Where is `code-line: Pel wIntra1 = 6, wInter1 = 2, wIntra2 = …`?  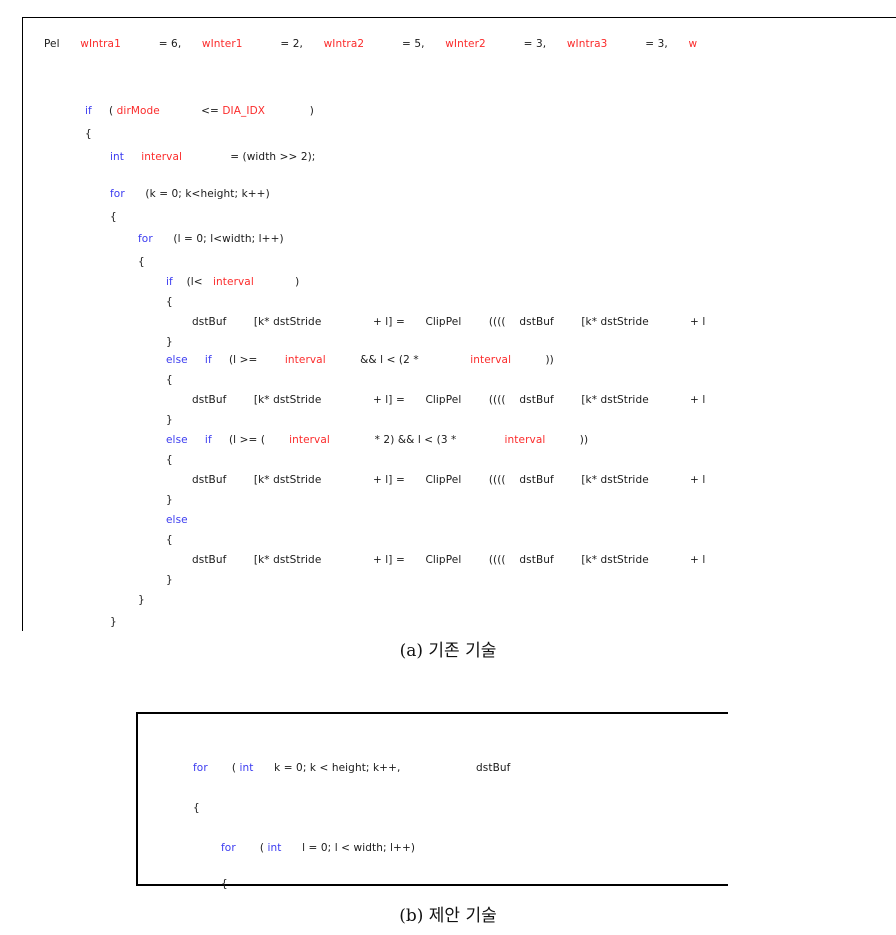 code-line: Pel wIntra1 = 6, wInter1 = 2, wIntra2 = … is located at coordinates (370, 44).